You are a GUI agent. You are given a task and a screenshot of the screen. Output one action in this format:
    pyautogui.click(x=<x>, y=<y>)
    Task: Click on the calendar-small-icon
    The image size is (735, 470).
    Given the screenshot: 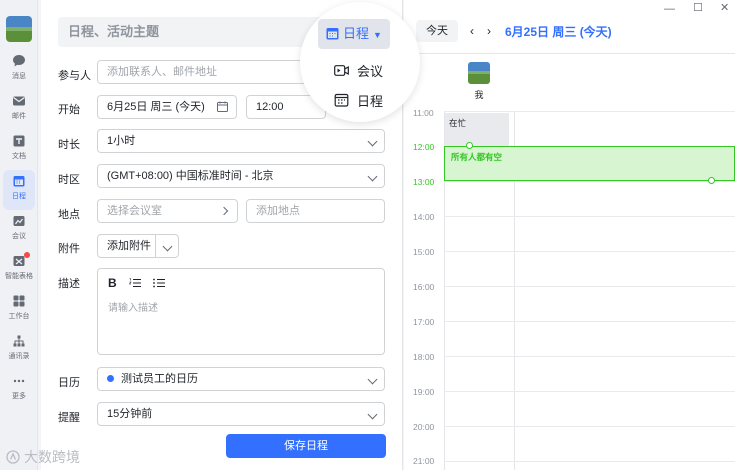 What is the action you would take?
    pyautogui.click(x=222, y=106)
    